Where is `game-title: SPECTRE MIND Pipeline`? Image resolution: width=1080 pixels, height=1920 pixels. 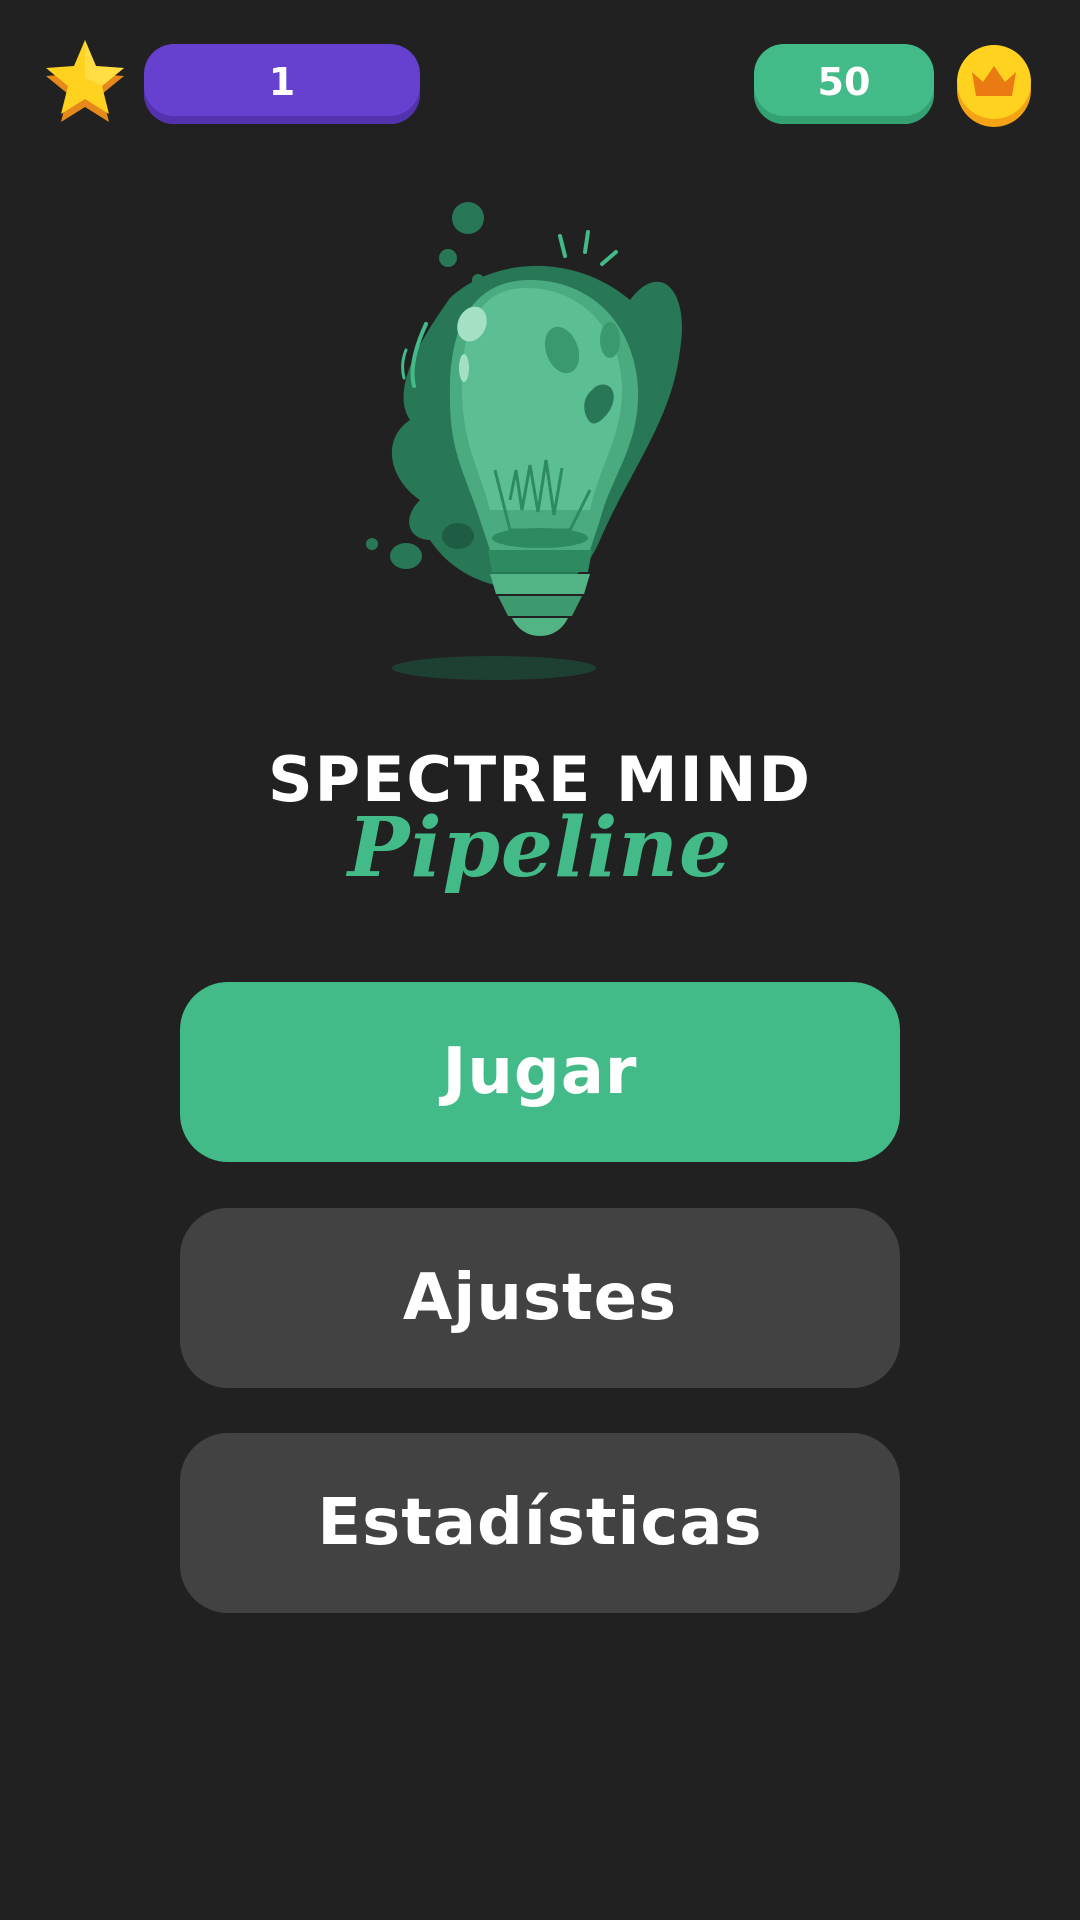
game-title: SPECTRE MIND Pipeline is located at coordinates (540, 820).